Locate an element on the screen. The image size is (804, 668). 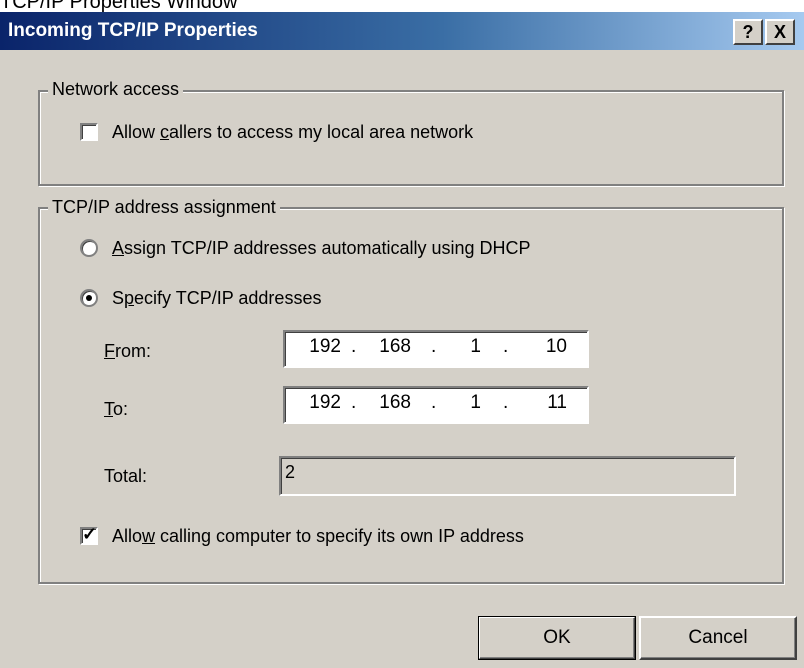
to-octet-2: 168 is located at coordinates (389, 405).